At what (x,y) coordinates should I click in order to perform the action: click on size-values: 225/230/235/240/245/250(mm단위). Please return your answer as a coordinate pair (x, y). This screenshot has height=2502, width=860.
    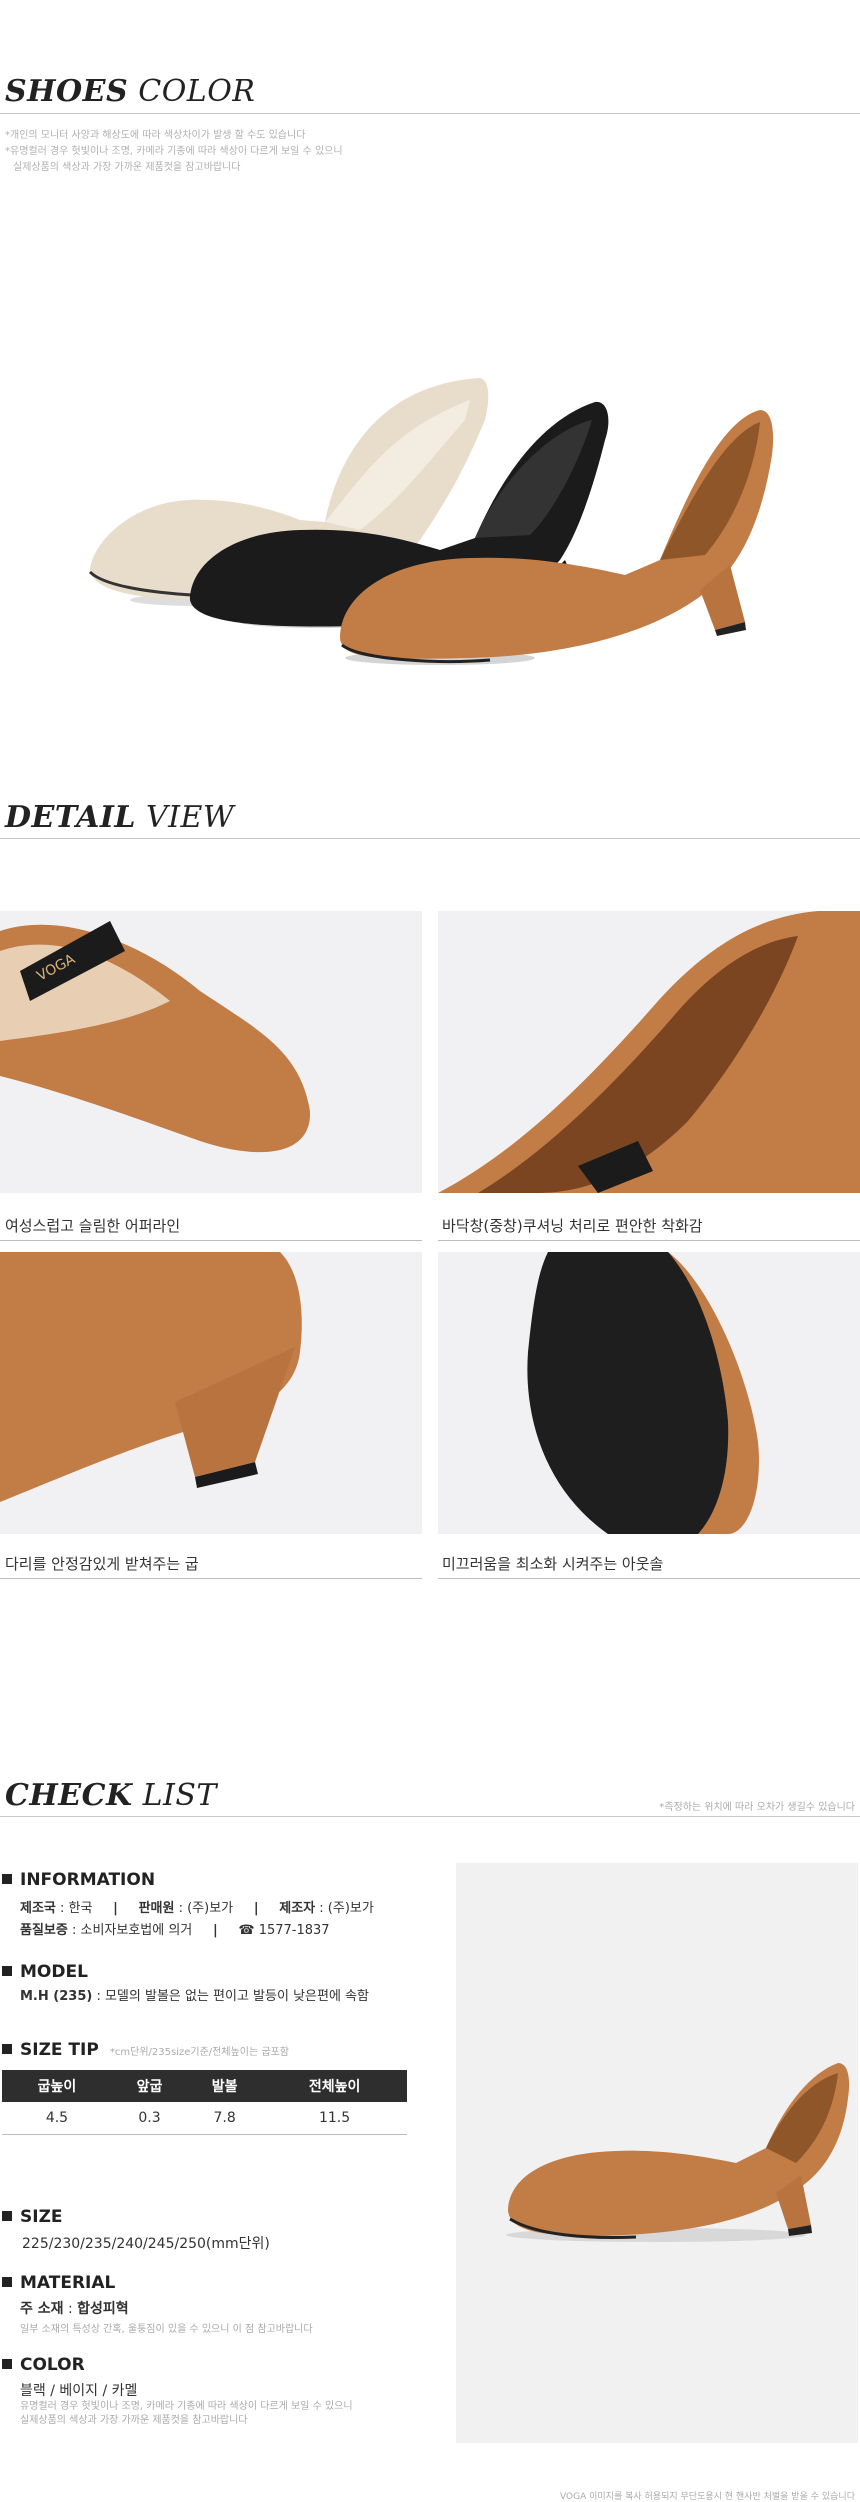
    Looking at the image, I should click on (146, 2244).